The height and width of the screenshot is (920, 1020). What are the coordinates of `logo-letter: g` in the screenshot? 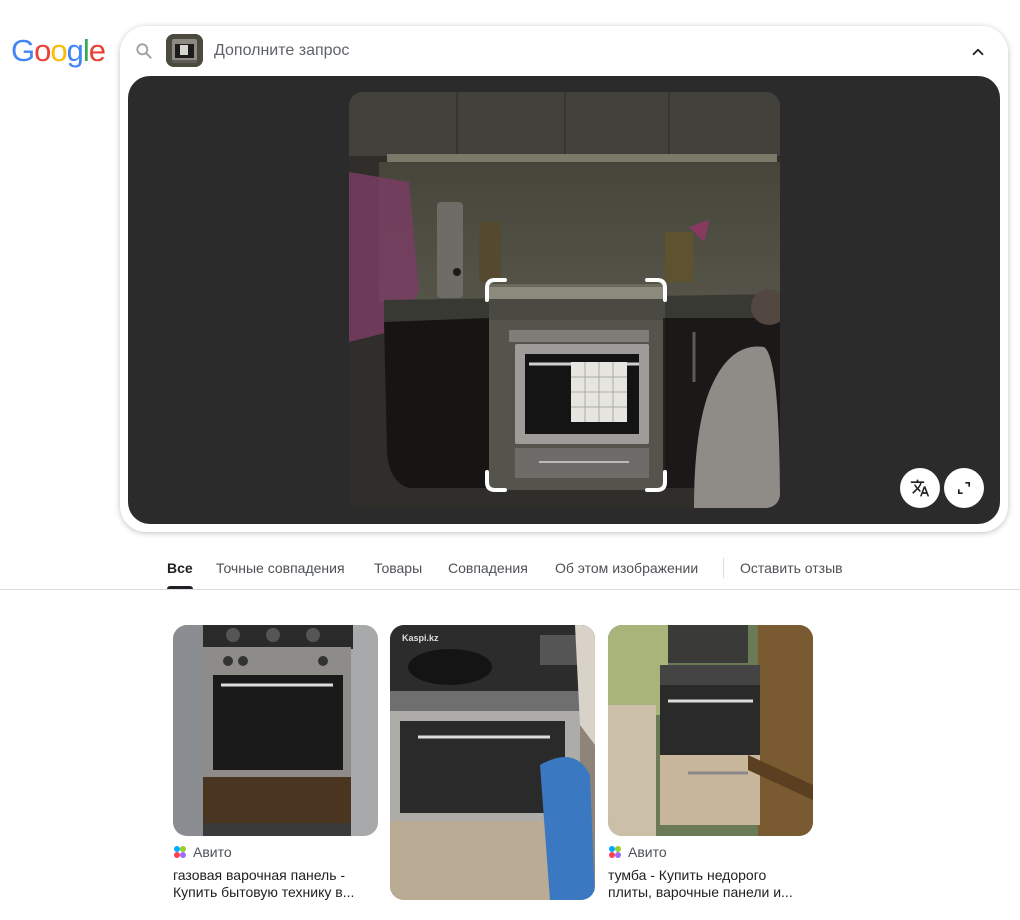 It's located at (75, 50).